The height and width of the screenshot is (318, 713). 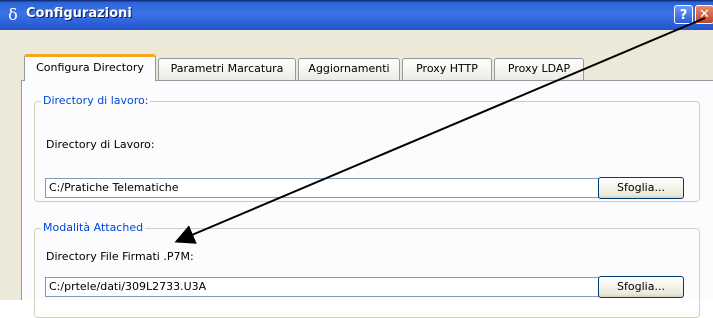 What do you see at coordinates (329, 188) in the screenshot?
I see `work-directory-input: C:/Pratiche Telematiche` at bounding box center [329, 188].